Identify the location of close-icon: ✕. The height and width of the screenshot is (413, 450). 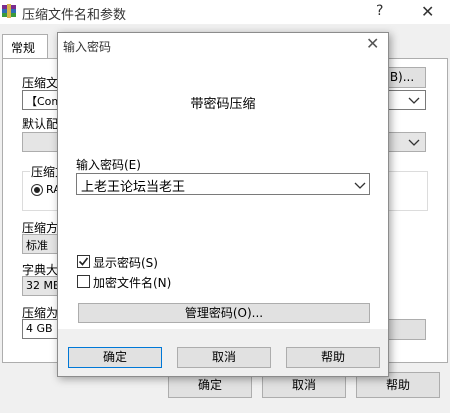
(372, 43).